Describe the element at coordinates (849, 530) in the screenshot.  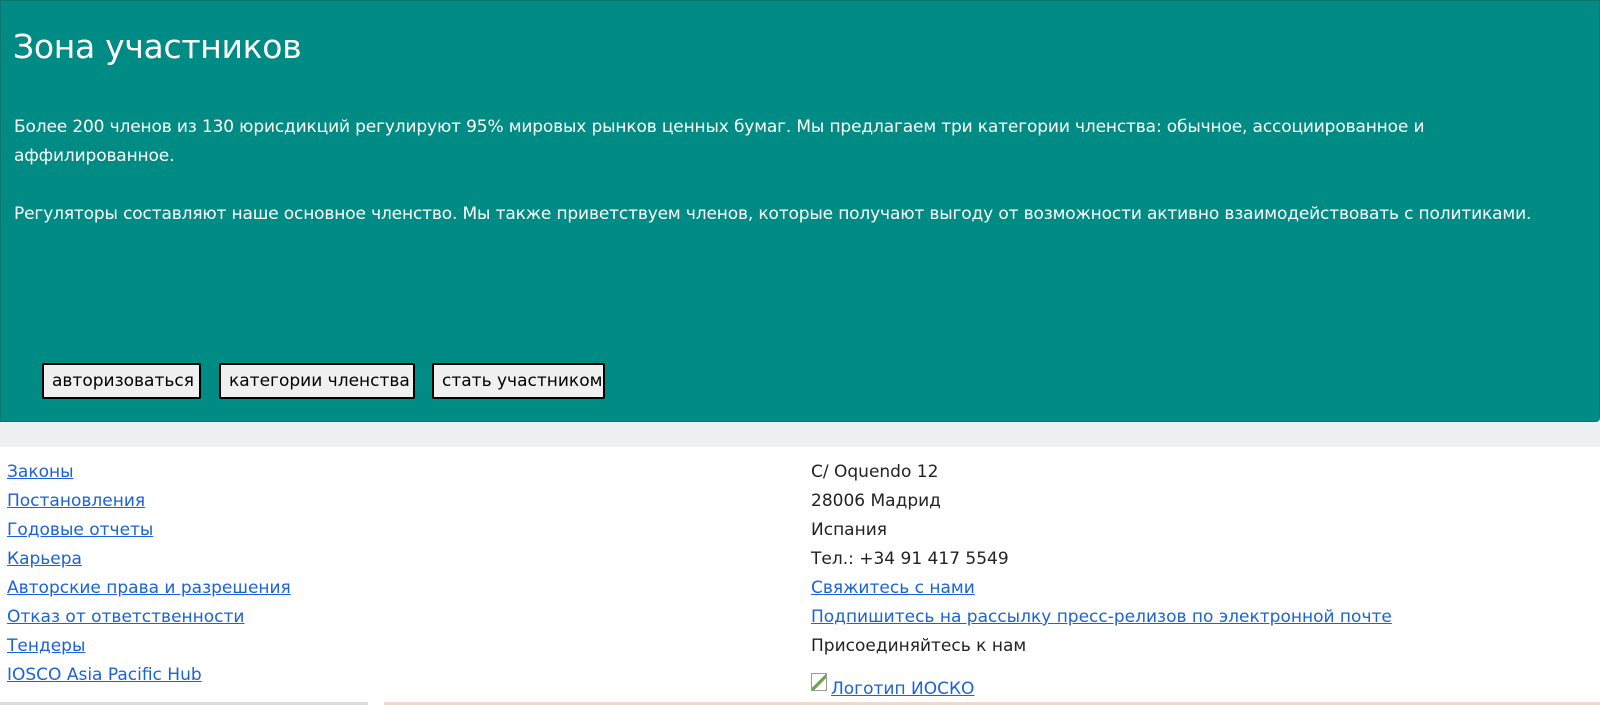
I see `address-country: Испания` at that location.